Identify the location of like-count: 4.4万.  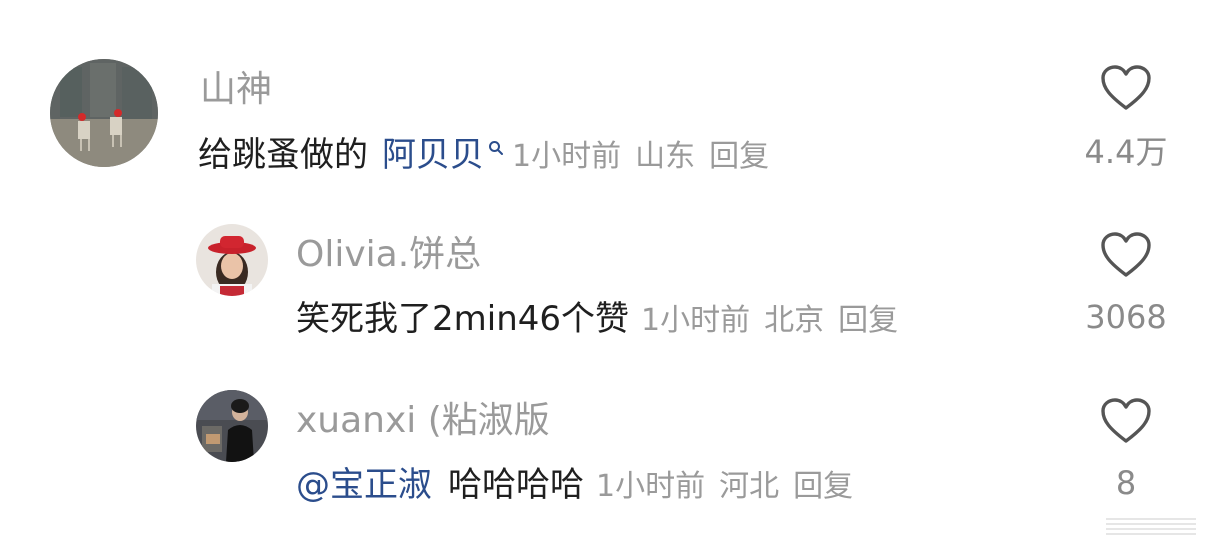
(1126, 152).